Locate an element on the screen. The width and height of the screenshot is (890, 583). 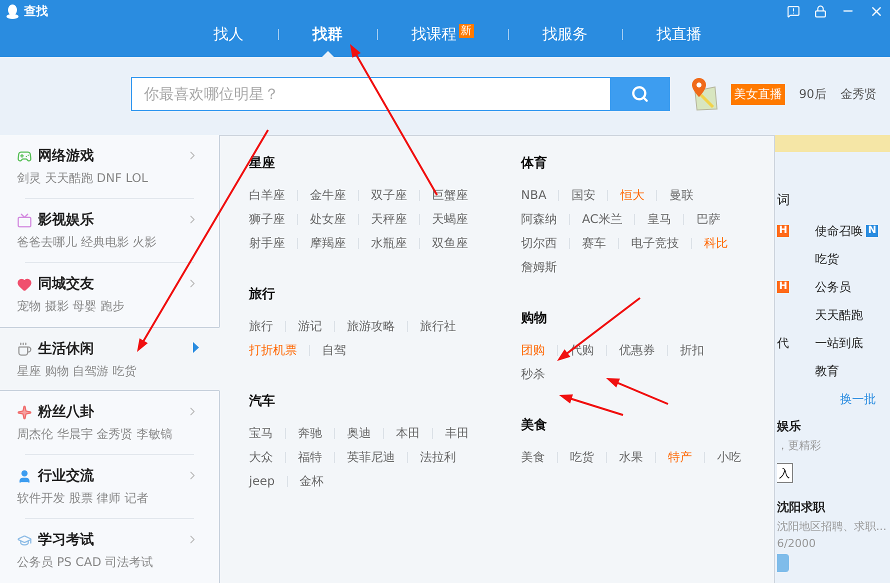
tag-link: 巴萨 is located at coordinates (708, 219).